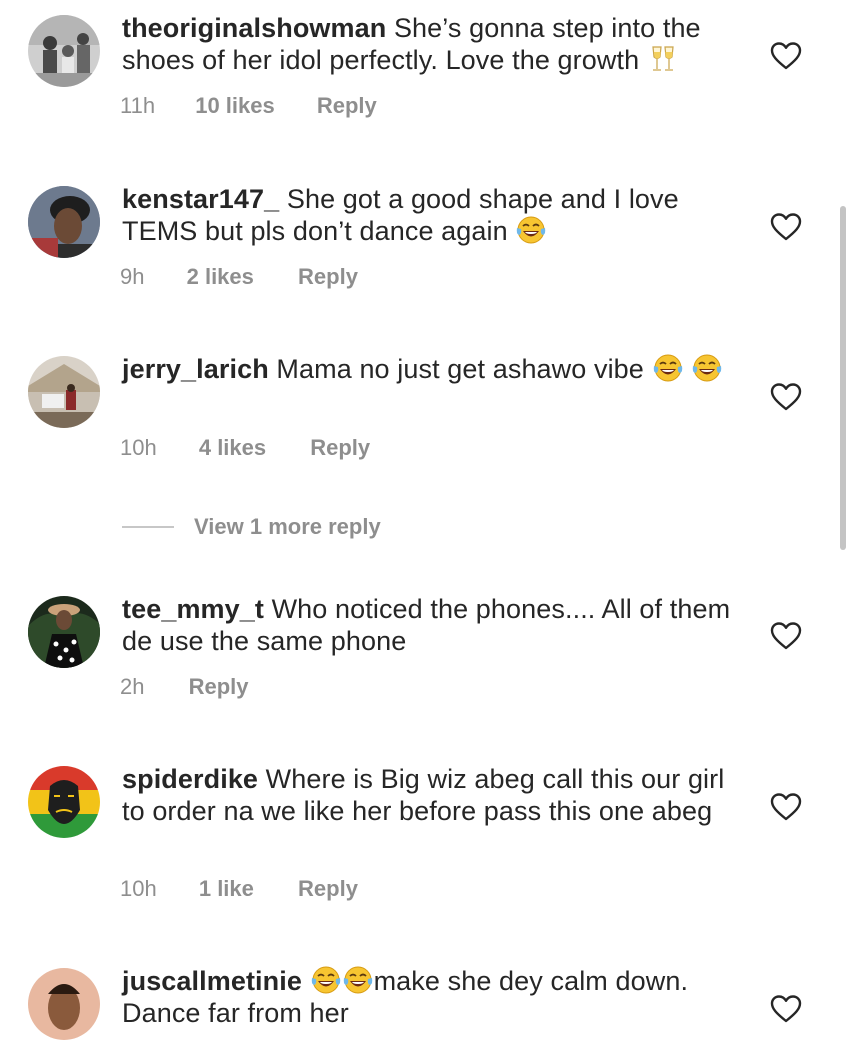 The image size is (854, 1040). I want to click on comment-meta: 2h Reply, so click(184, 687).